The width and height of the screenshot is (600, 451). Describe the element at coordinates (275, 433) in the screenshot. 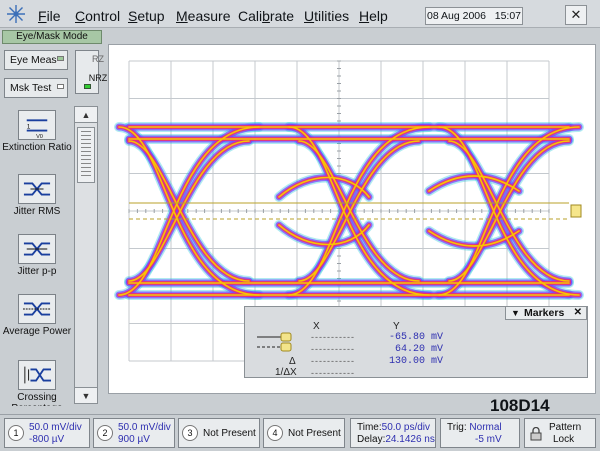

I see `channel-4-number: 4` at that location.